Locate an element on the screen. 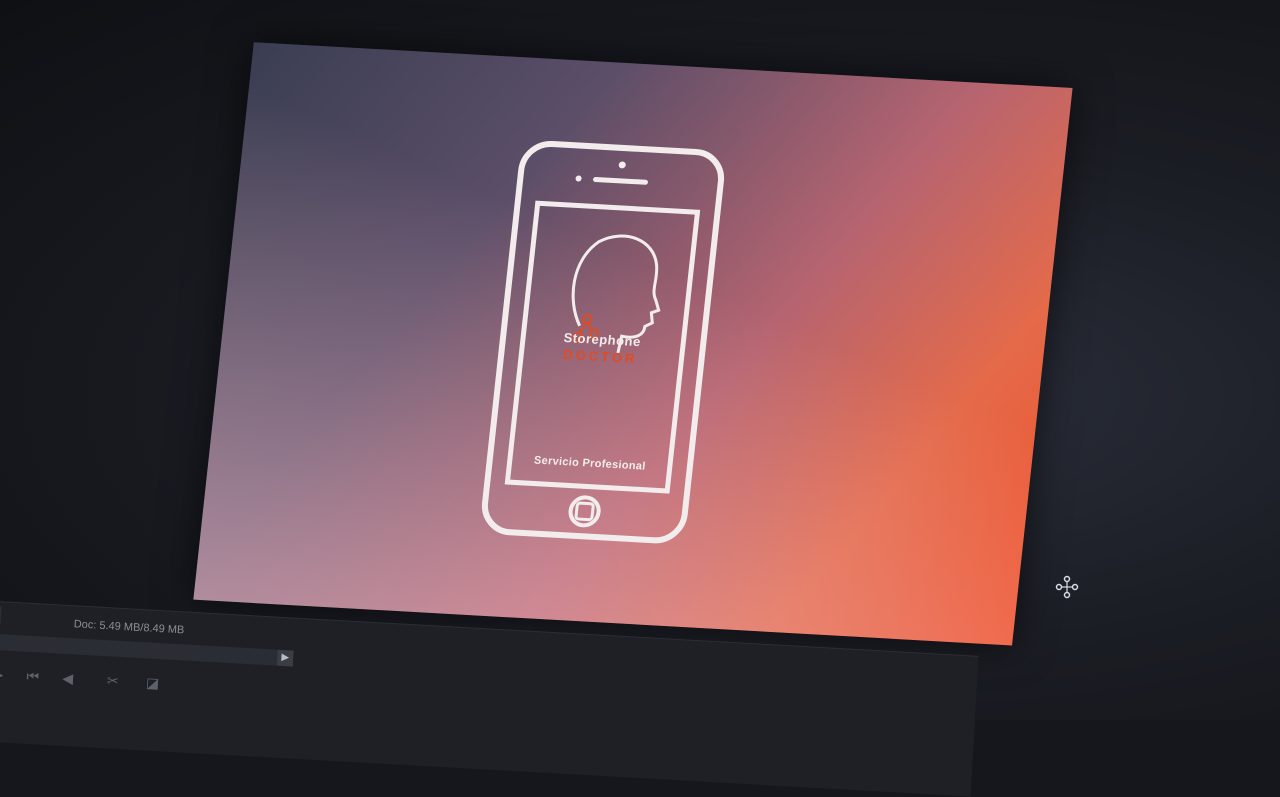  horizontal-scrollbar is located at coordinates (139, 650).